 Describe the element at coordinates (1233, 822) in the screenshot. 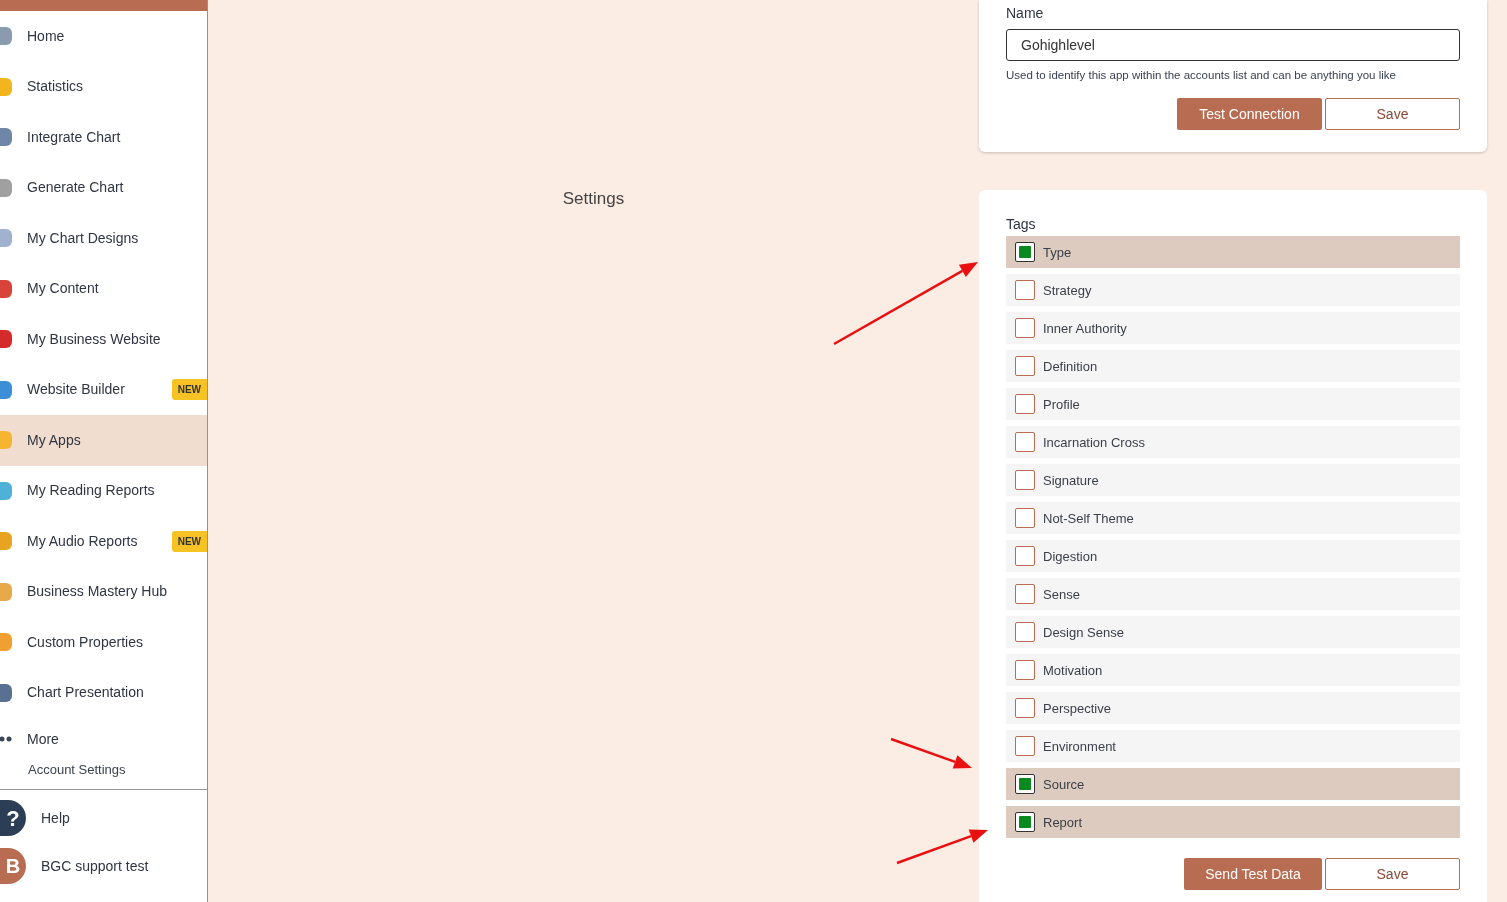

I see `tag-option: Report` at that location.